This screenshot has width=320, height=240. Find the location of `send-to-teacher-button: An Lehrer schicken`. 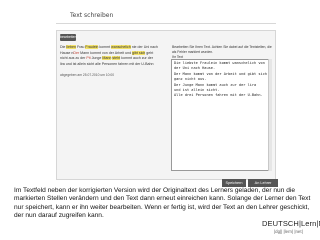

send-to-teacher-button: An Lehrer schicken is located at coordinates (263, 186).